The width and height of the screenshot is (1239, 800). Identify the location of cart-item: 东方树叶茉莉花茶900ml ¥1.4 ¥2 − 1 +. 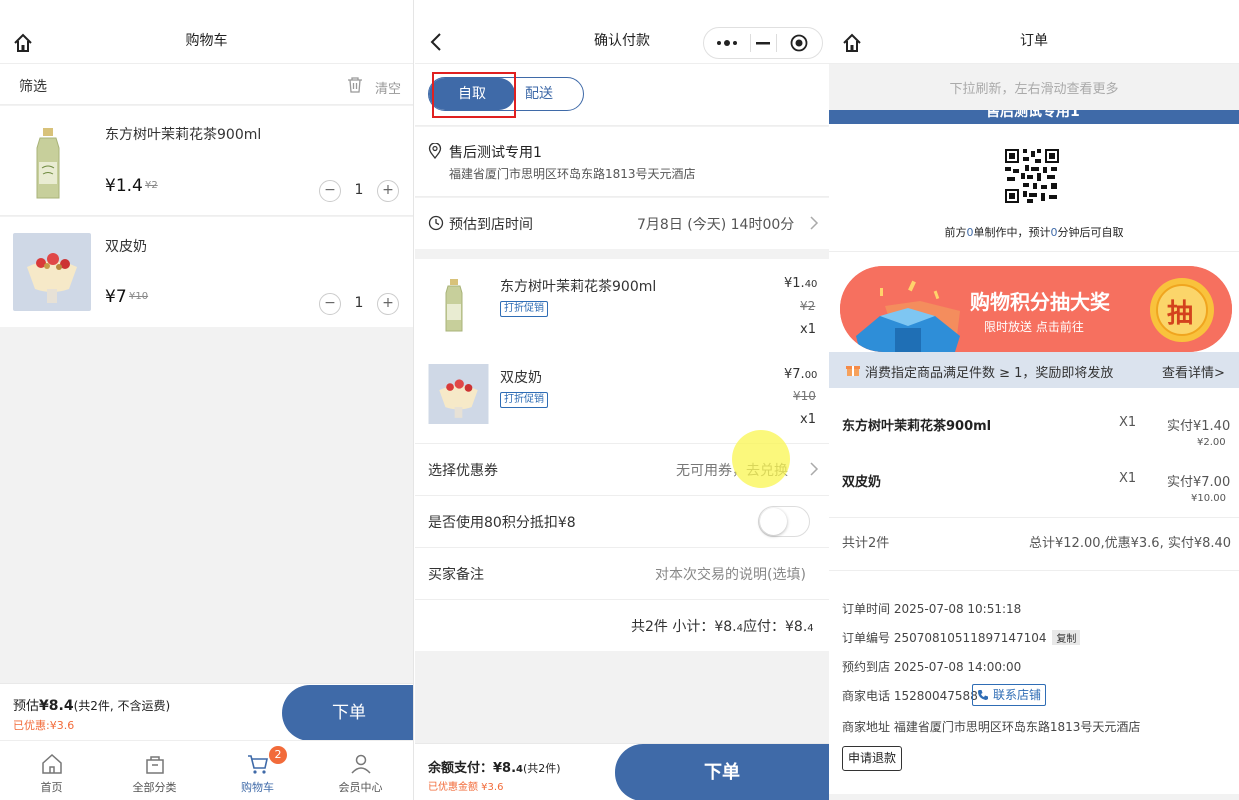
(206, 161).